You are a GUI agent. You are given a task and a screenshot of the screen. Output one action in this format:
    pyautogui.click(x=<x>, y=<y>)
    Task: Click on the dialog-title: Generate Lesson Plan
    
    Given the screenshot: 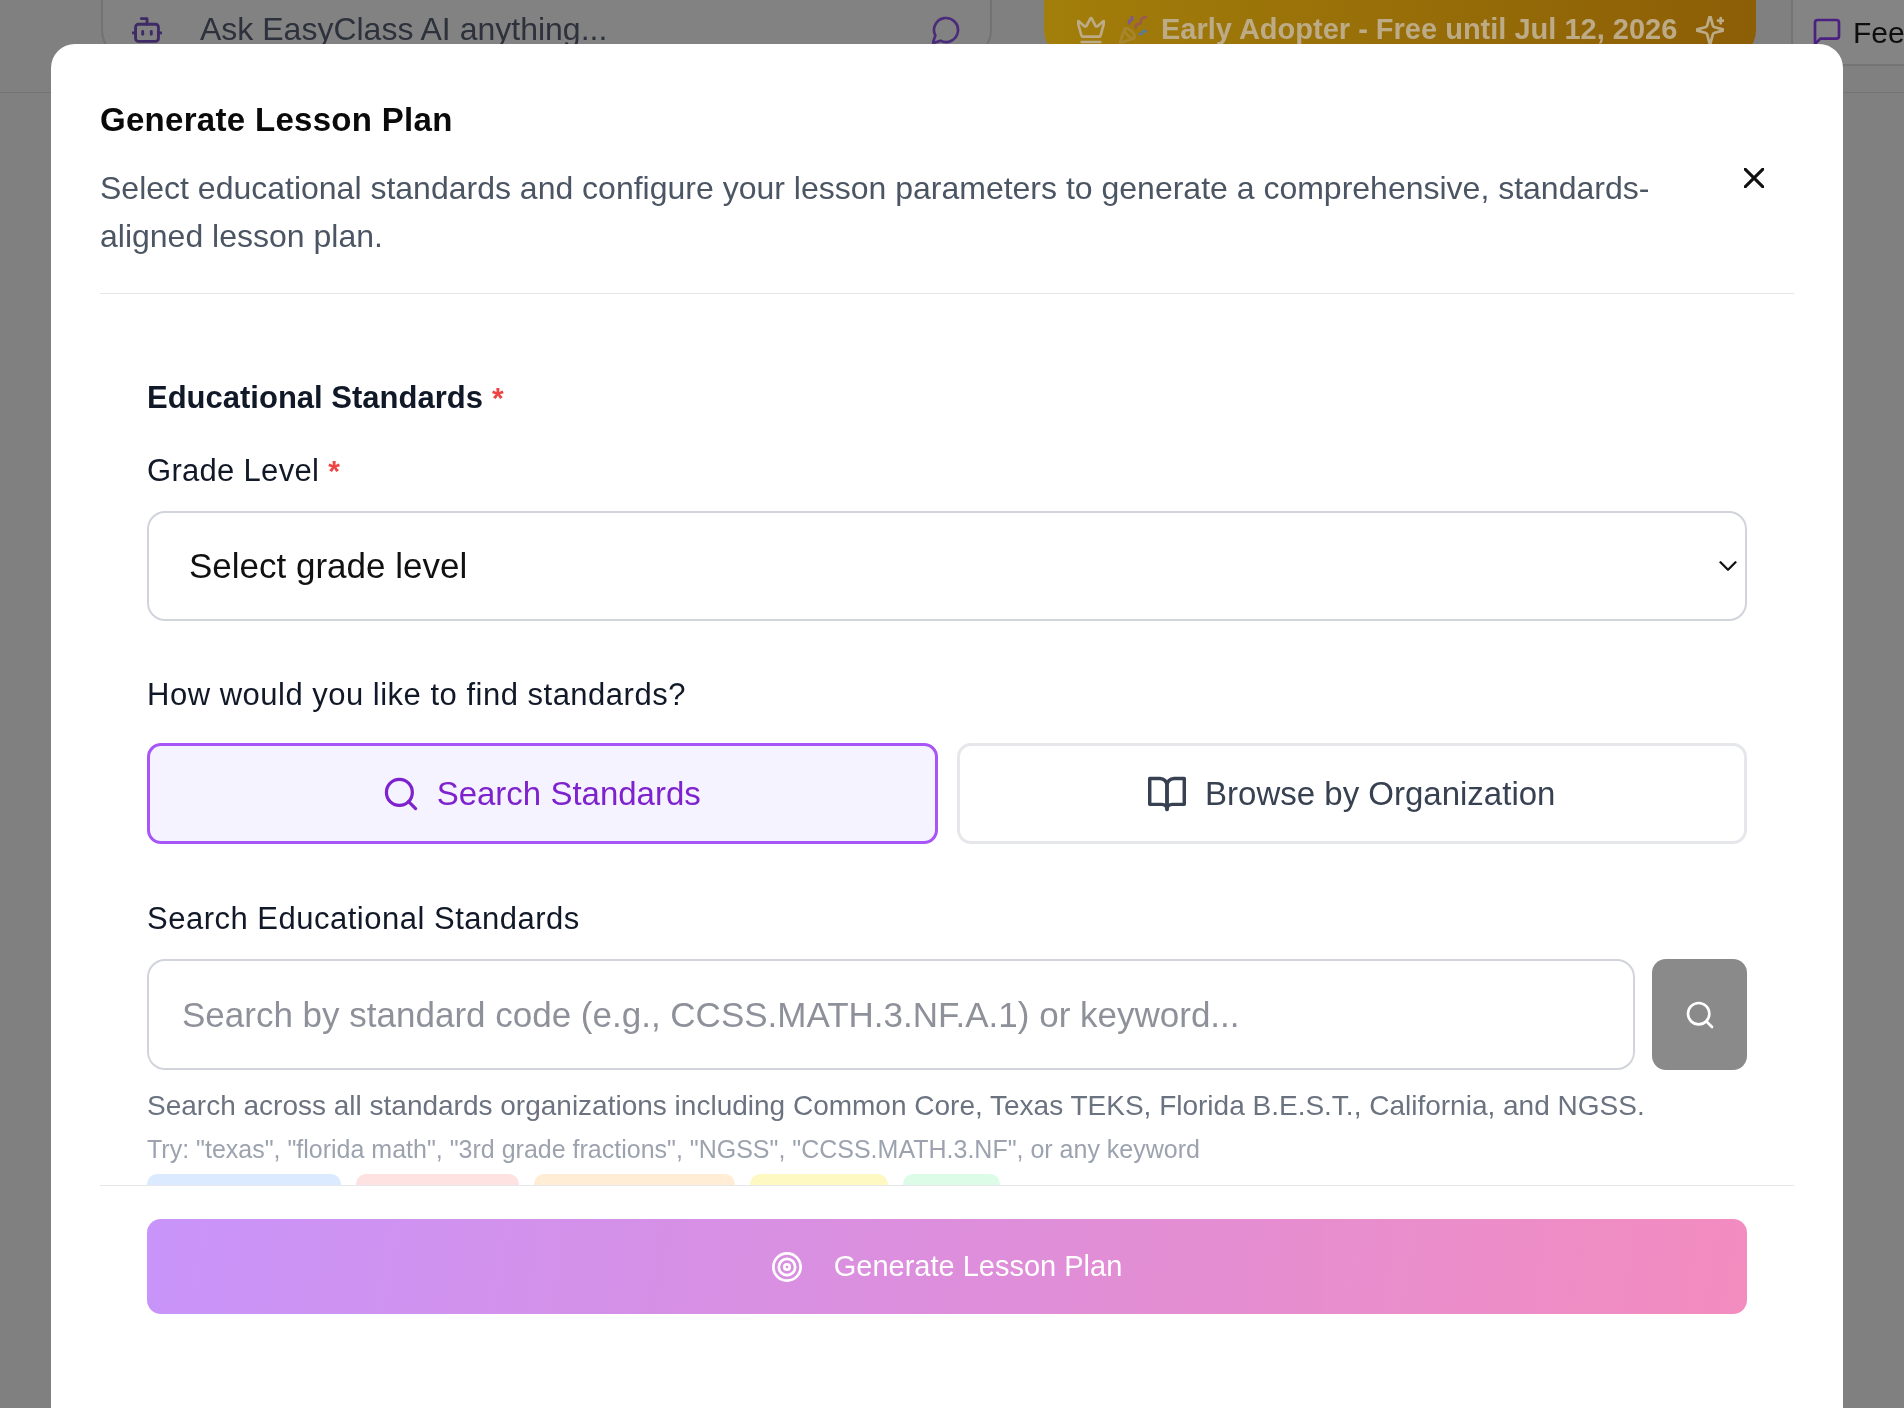 What is the action you would take?
    pyautogui.click(x=276, y=120)
    